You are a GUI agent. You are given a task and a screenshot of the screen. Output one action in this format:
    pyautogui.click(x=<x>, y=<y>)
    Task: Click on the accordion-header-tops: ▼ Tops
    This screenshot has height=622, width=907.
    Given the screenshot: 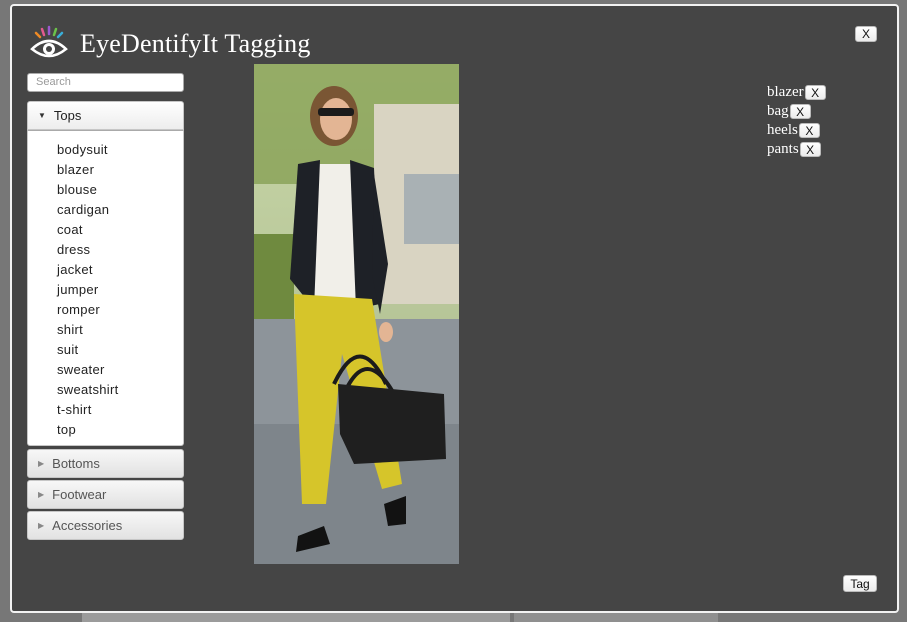 What is the action you would take?
    pyautogui.click(x=105, y=115)
    